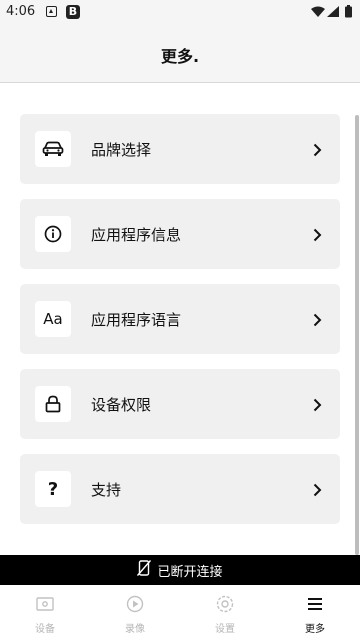 The image size is (360, 639). What do you see at coordinates (180, 489) in the screenshot?
I see `menu-item-support: ? 支持` at bounding box center [180, 489].